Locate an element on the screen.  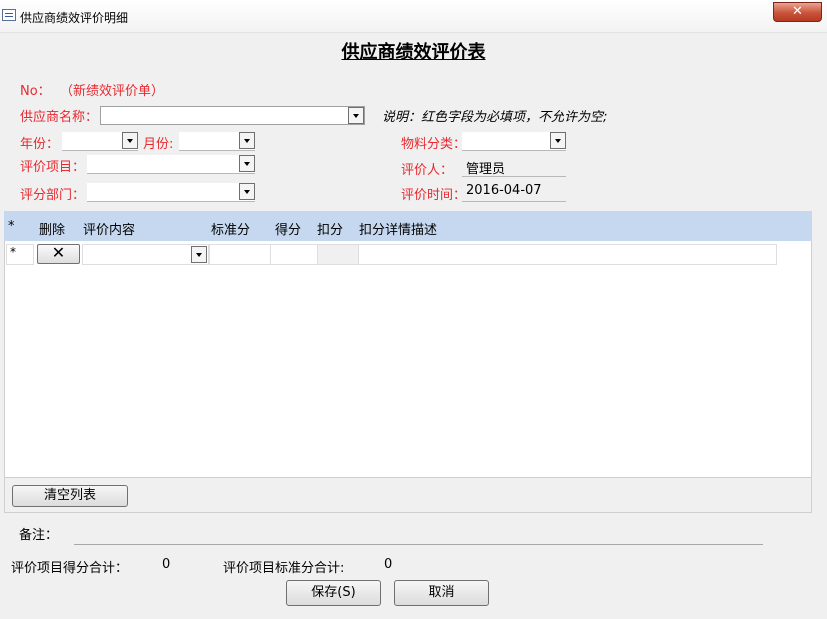
eval-time-label: 评价时间： is located at coordinates (434, 195).